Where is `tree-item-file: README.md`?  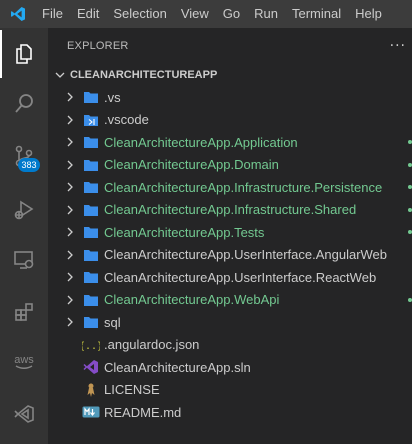 tree-item-file: README.md is located at coordinates (230, 412).